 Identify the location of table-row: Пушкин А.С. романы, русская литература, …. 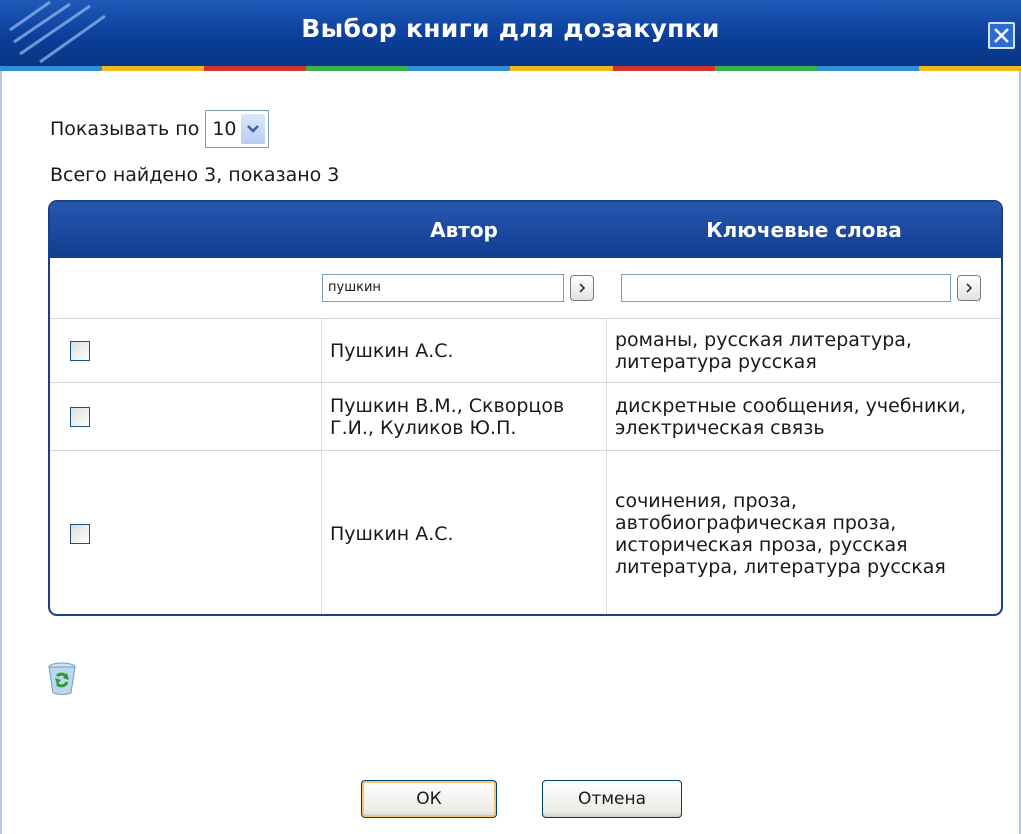
(525, 350).